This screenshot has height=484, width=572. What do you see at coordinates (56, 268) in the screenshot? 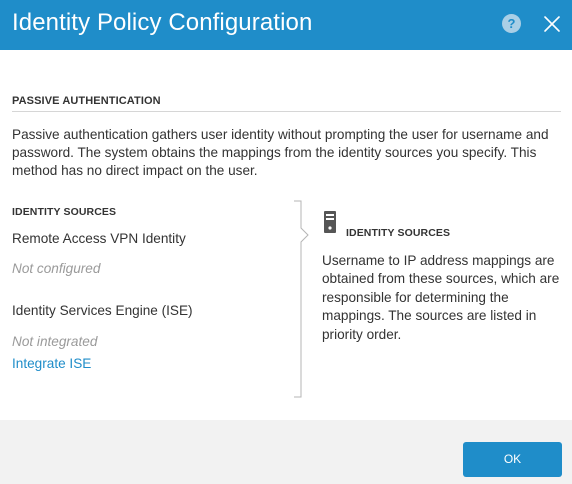
I see `source-status-vpn: Not configured` at bounding box center [56, 268].